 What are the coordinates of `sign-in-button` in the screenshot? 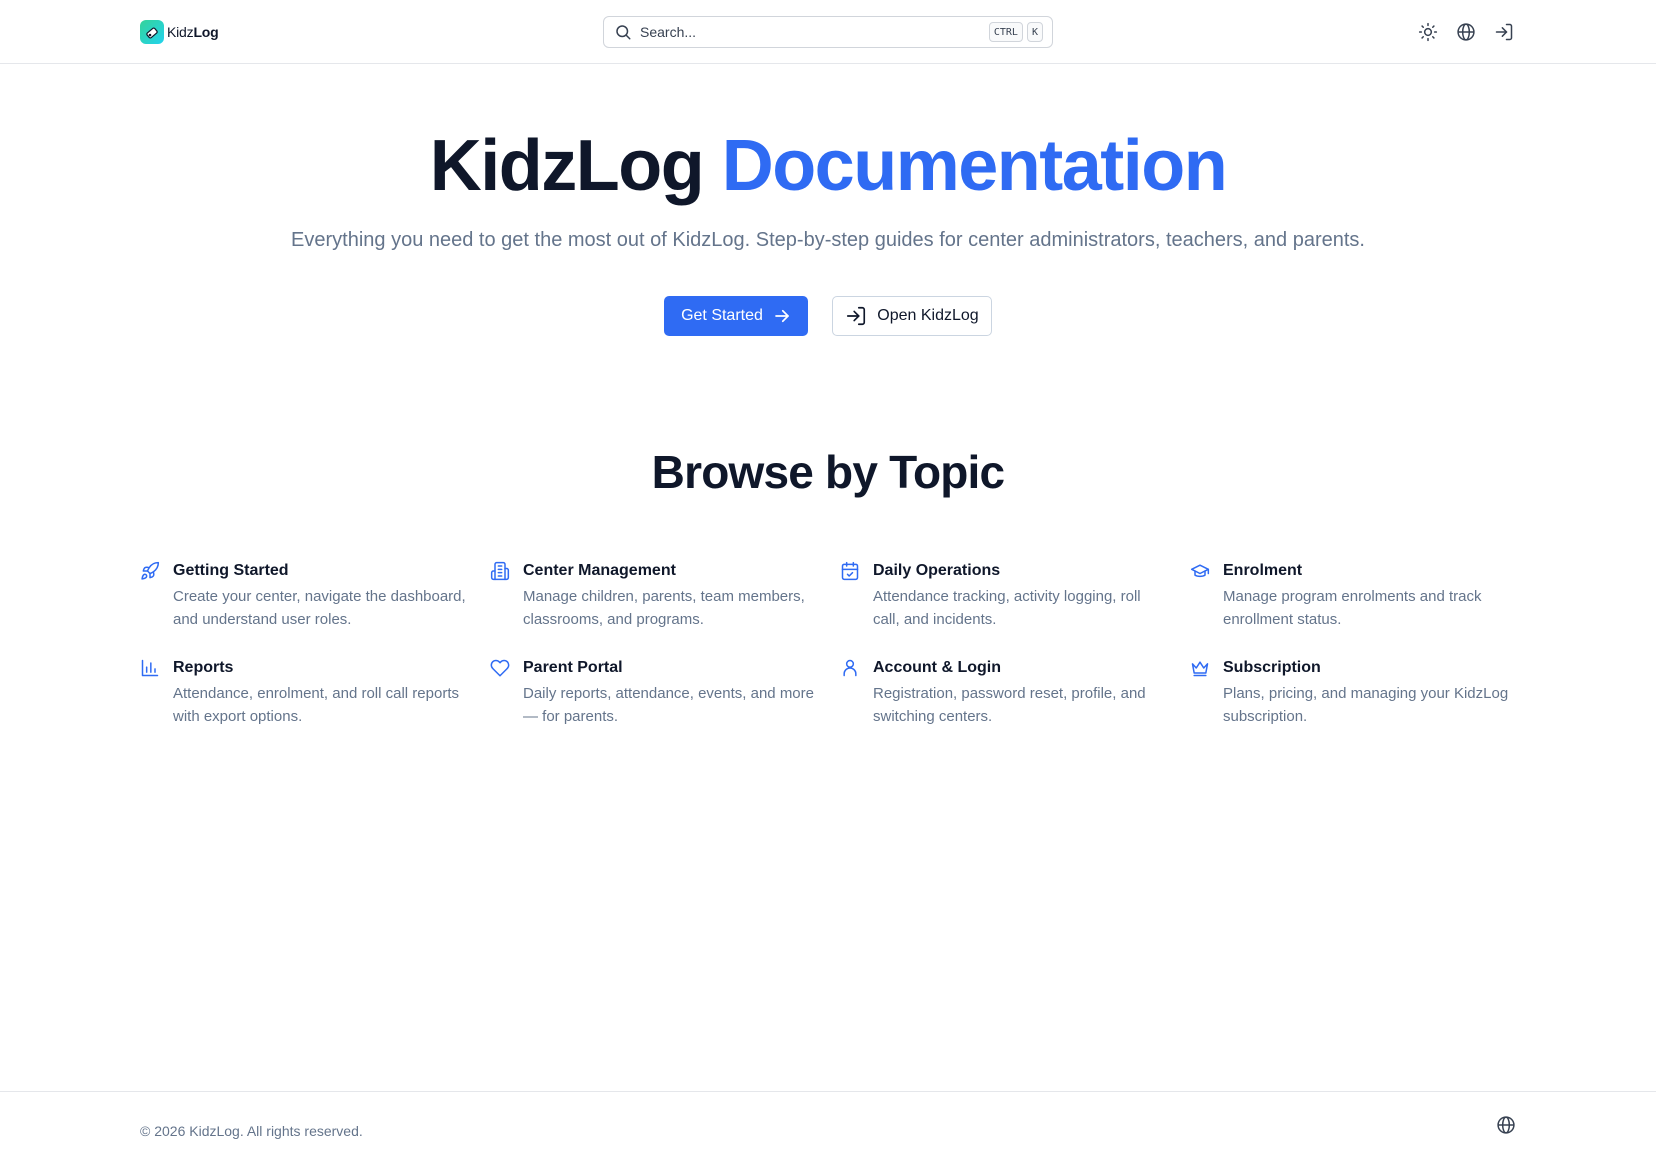 It's located at (1504, 32).